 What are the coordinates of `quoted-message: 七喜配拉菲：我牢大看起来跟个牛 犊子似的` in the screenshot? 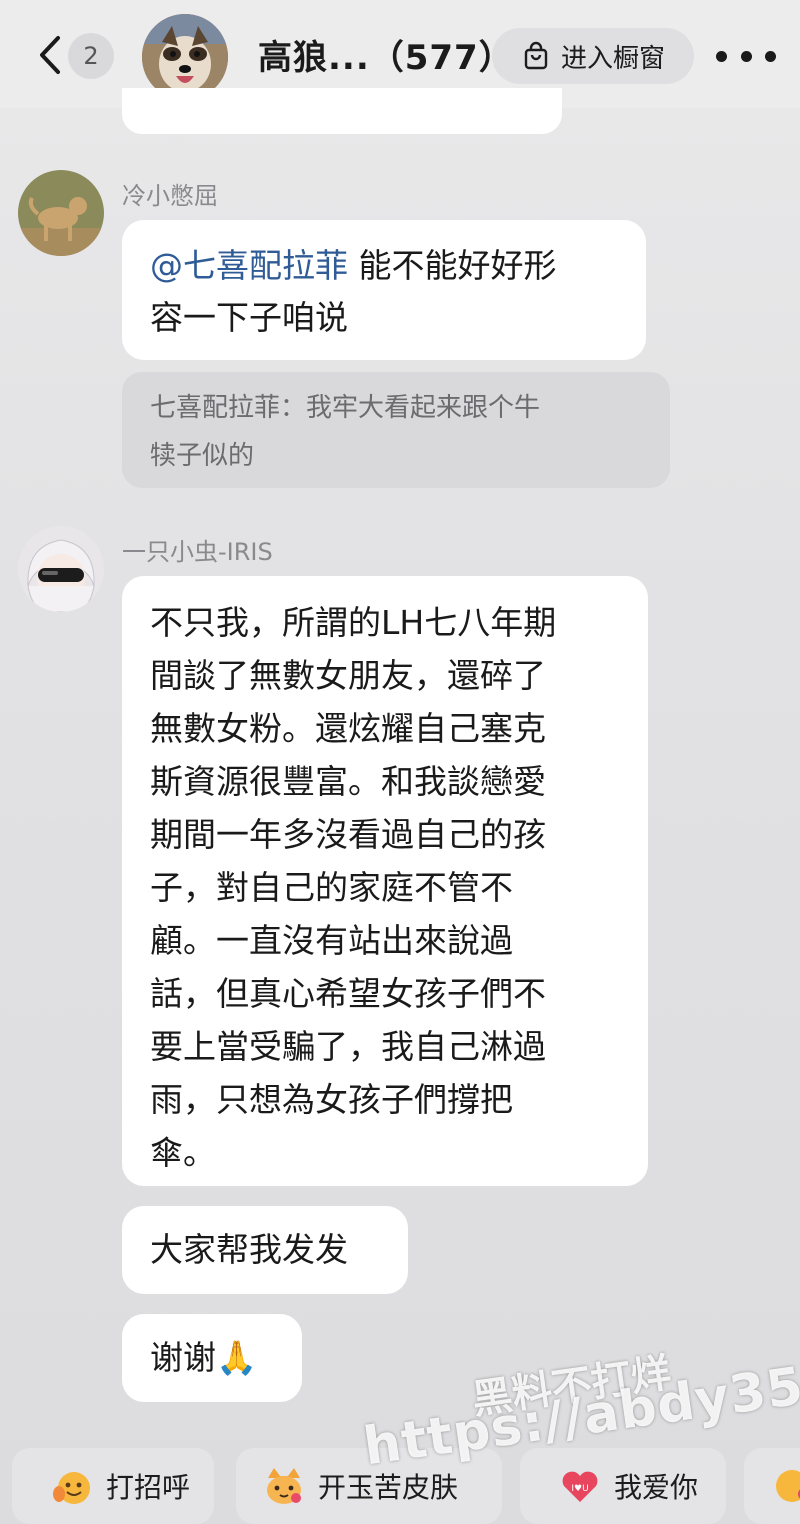 It's located at (396, 430).